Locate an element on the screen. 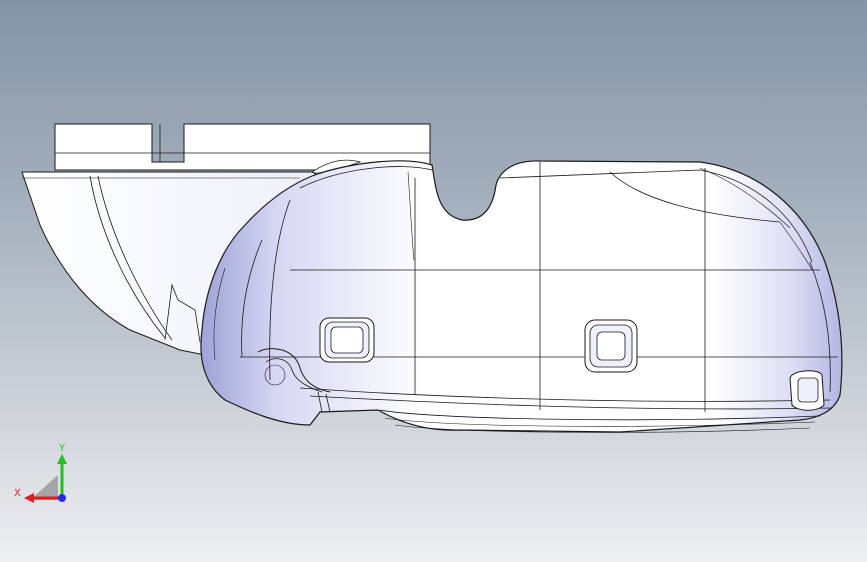 This screenshot has height=562, width=867. x-axis-label: X is located at coordinates (17, 493).